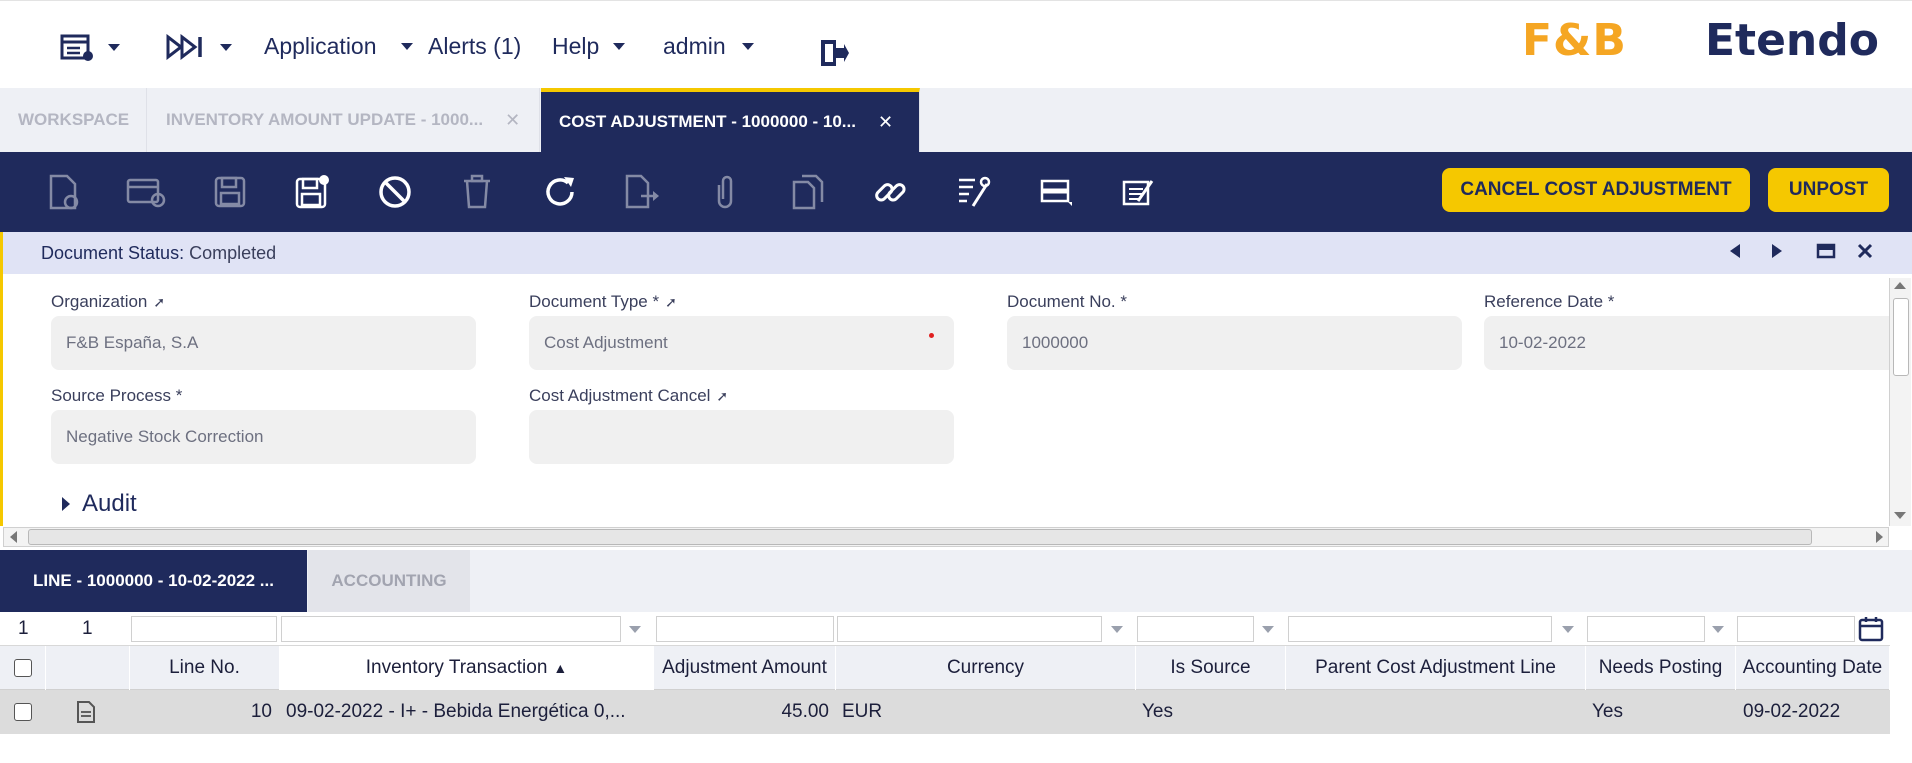 The width and height of the screenshot is (1912, 763). I want to click on scroll-down-icon, so click(1900, 515).